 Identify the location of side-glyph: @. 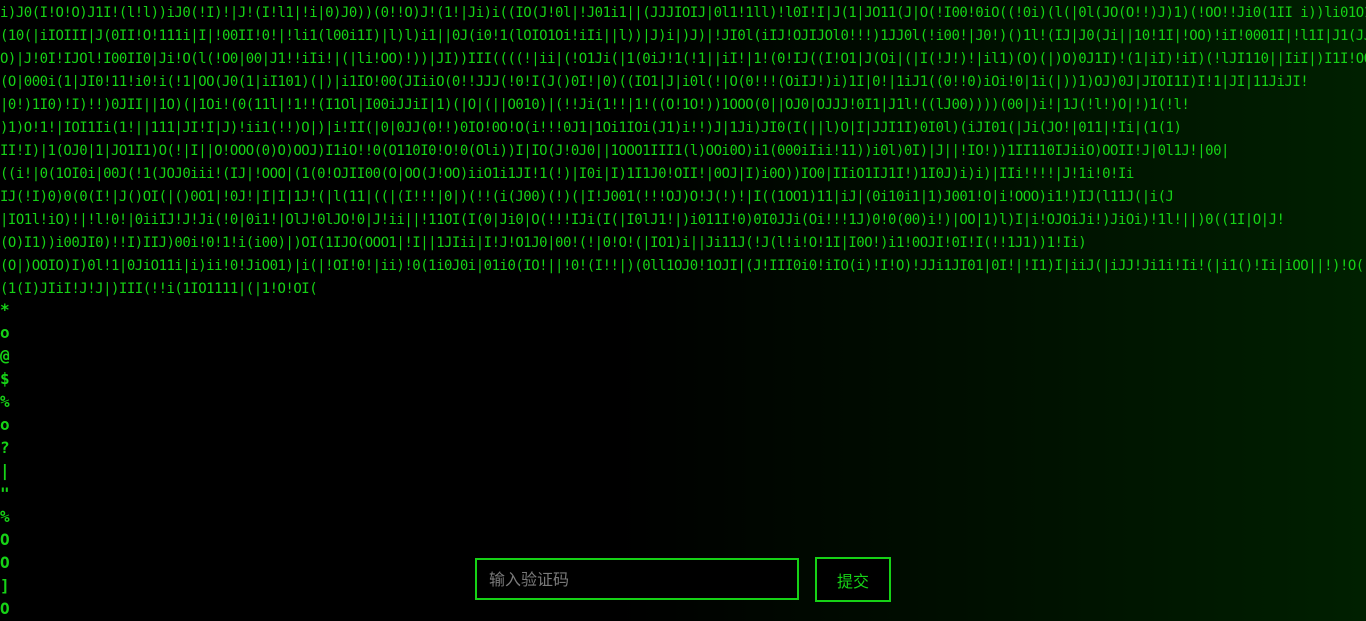
(5, 355).